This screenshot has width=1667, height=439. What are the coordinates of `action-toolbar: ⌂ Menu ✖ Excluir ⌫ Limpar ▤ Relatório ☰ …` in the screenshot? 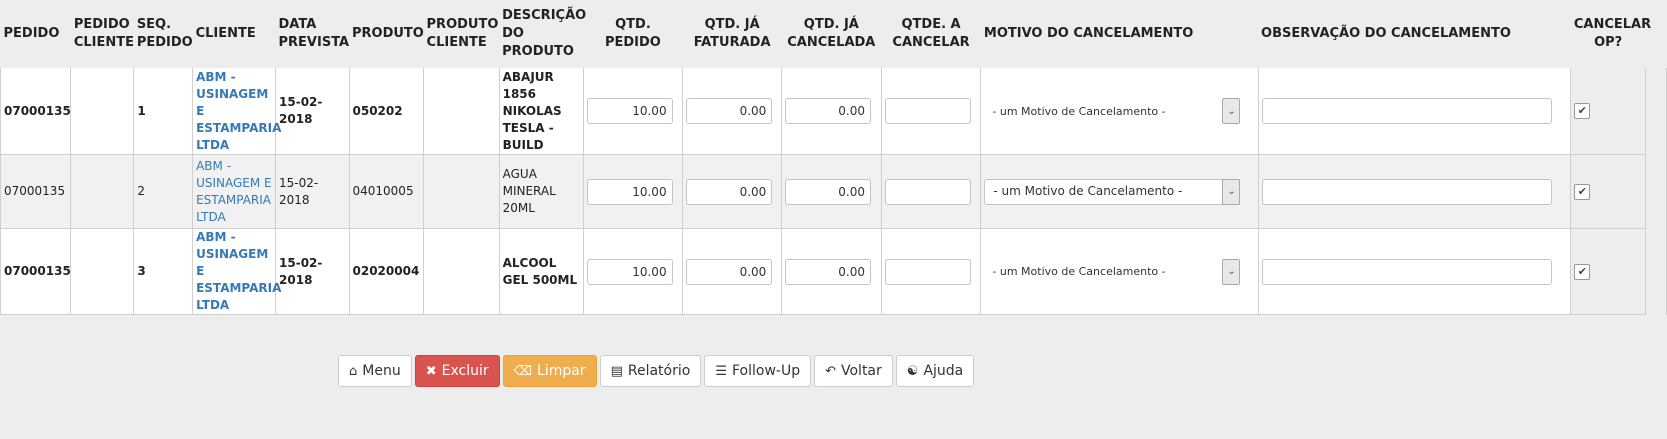 It's located at (656, 371).